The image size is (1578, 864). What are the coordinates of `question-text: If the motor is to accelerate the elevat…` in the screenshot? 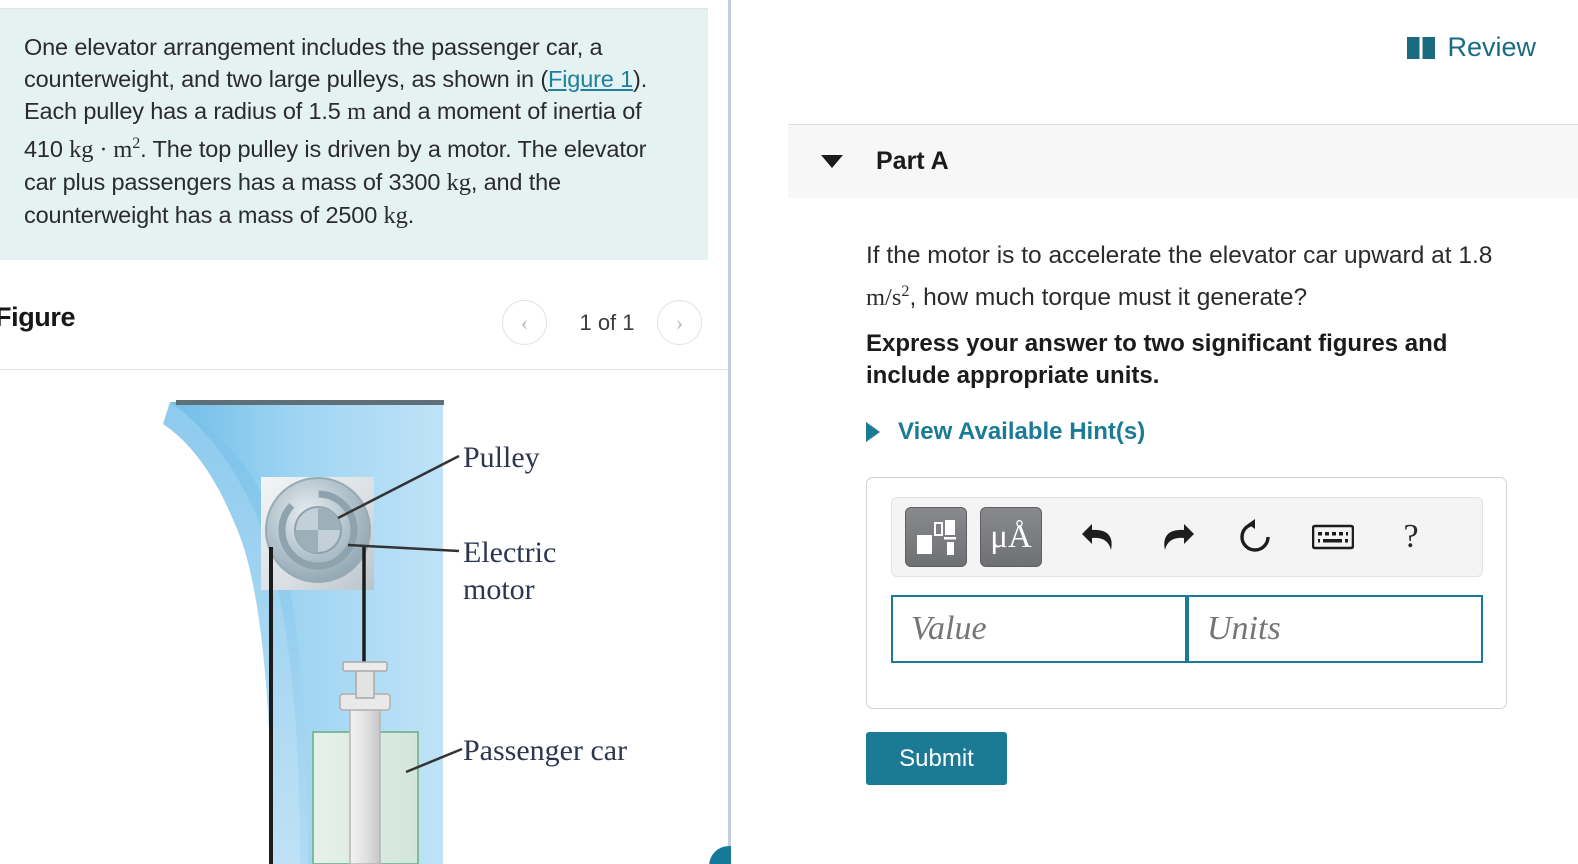 It's located at (1206, 277).